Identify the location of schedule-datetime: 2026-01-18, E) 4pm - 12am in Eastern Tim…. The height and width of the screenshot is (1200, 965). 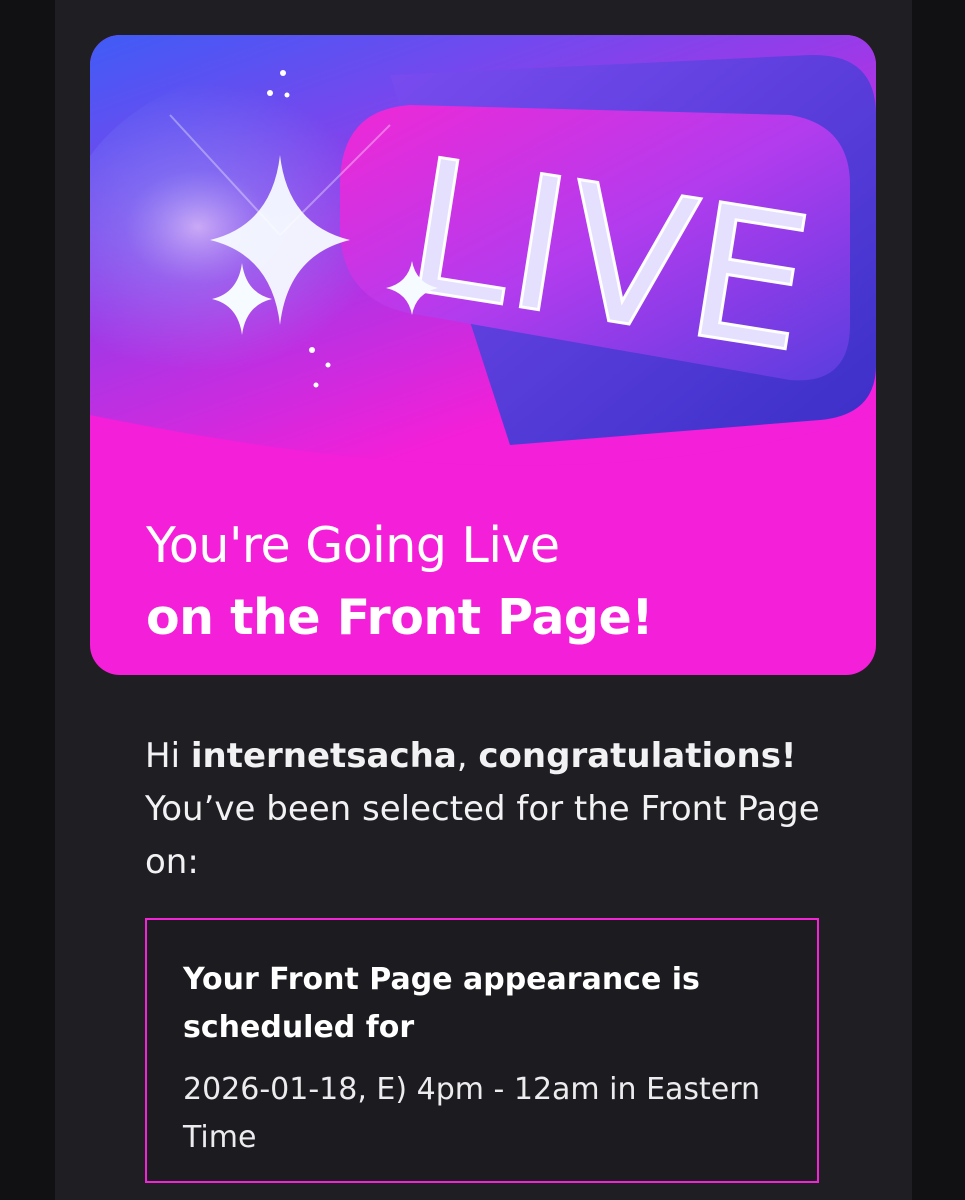
(472, 1113).